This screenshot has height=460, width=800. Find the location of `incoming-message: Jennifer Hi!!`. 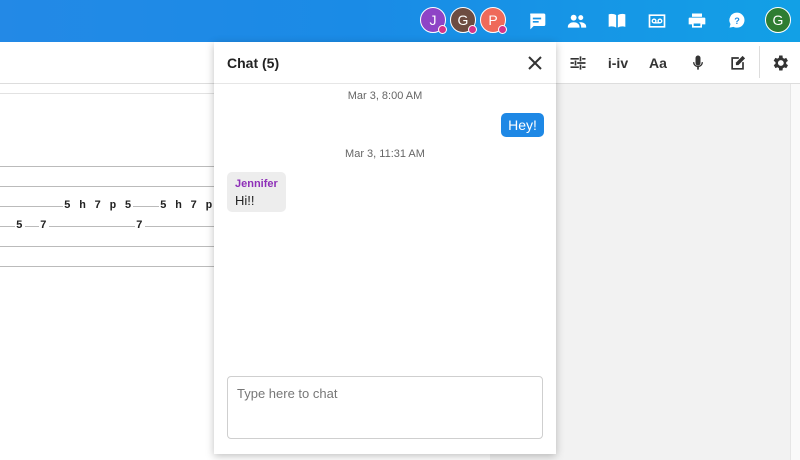

incoming-message: Jennifer Hi!! is located at coordinates (256, 192).